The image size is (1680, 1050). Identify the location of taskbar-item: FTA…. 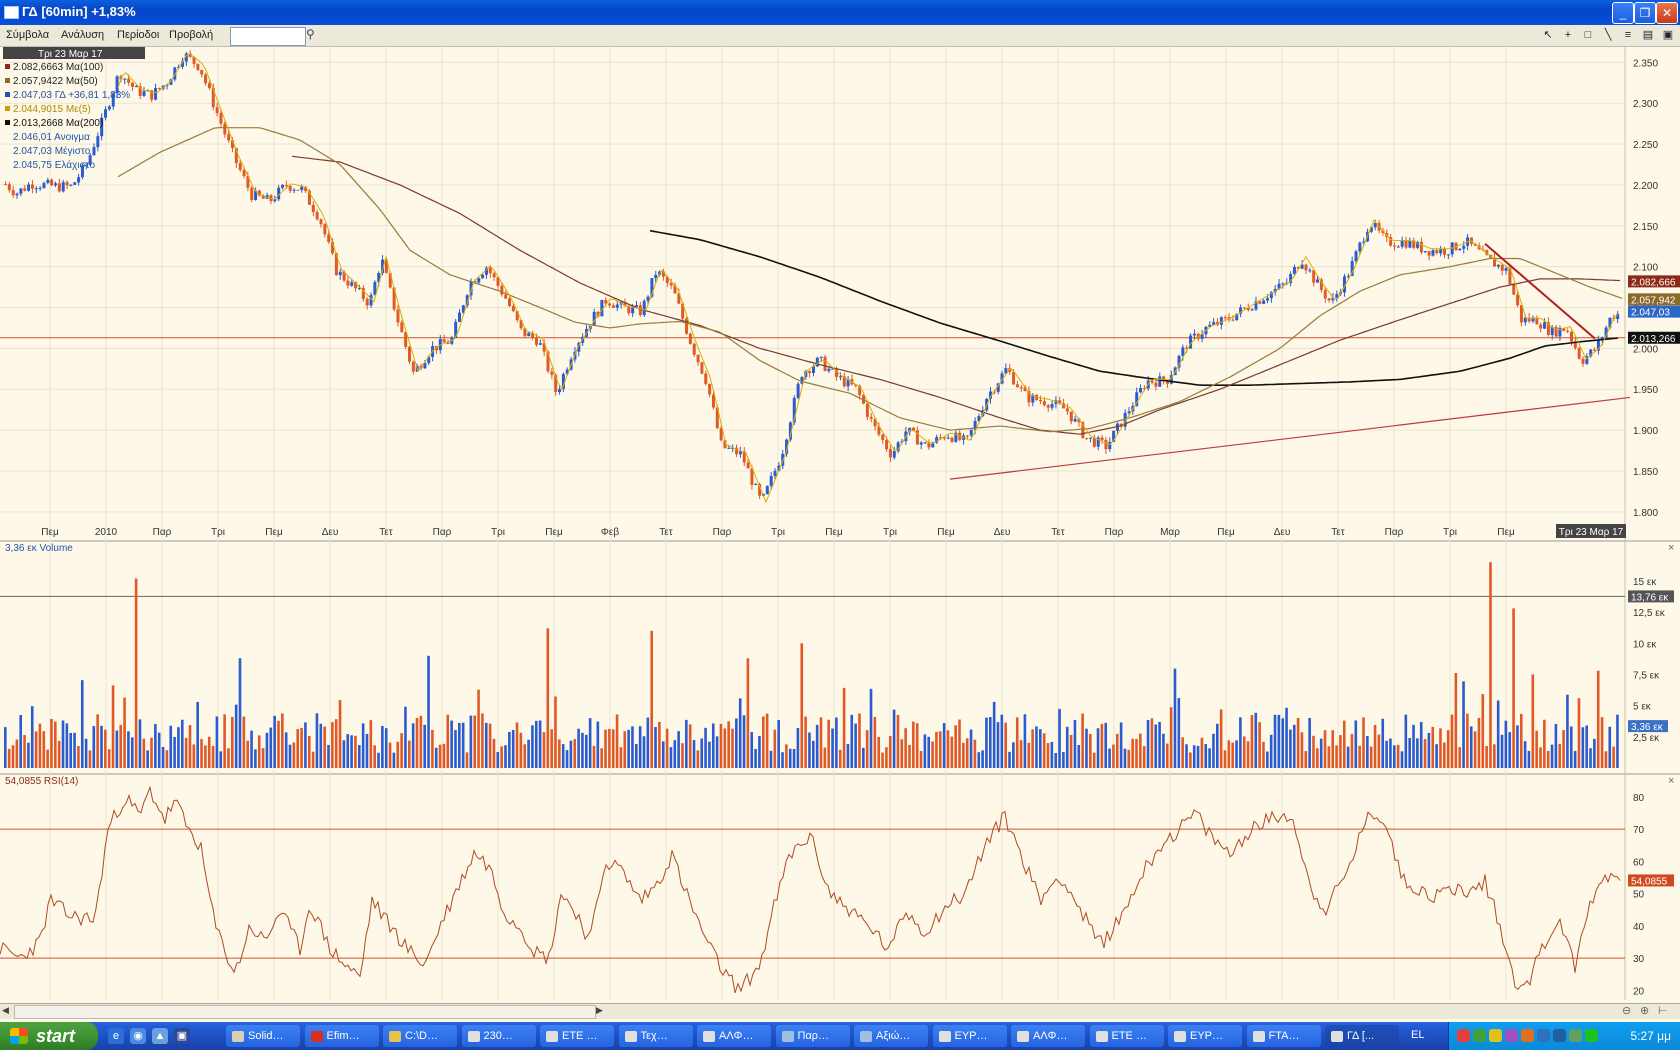
(1283, 1036).